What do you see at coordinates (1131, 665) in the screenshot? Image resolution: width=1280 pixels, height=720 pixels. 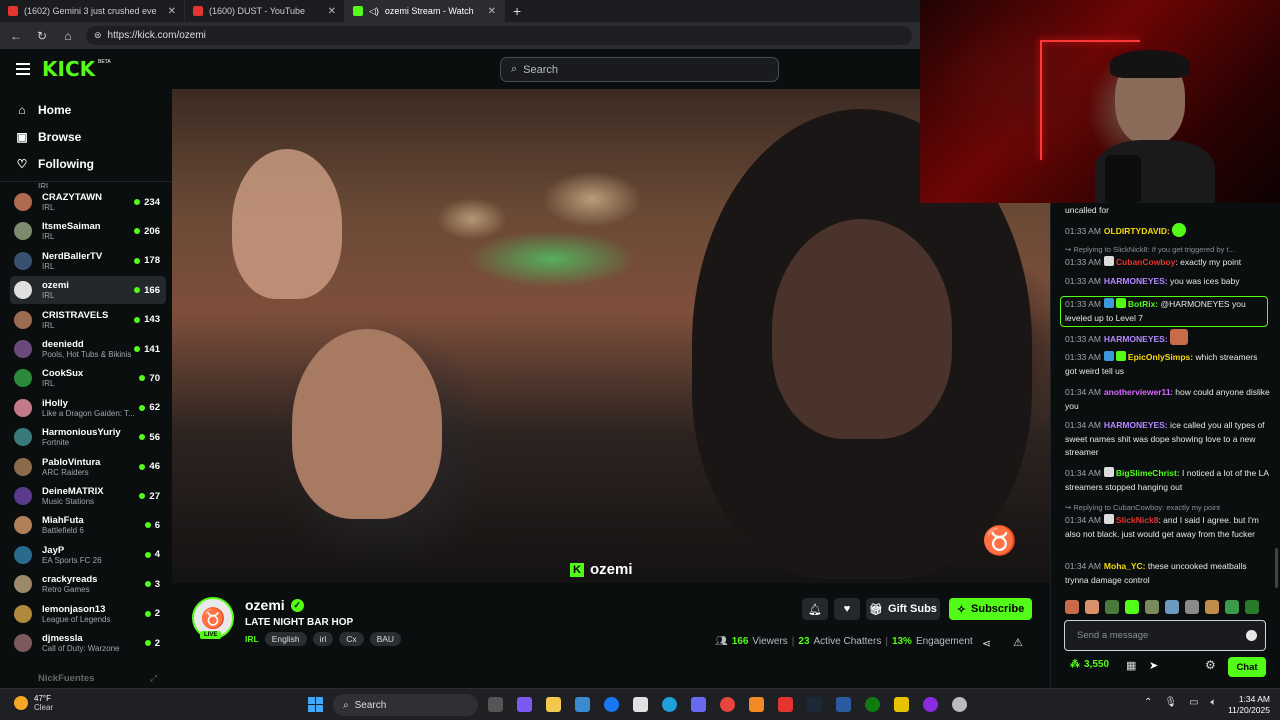 I see `store-icon: ▦` at bounding box center [1131, 665].